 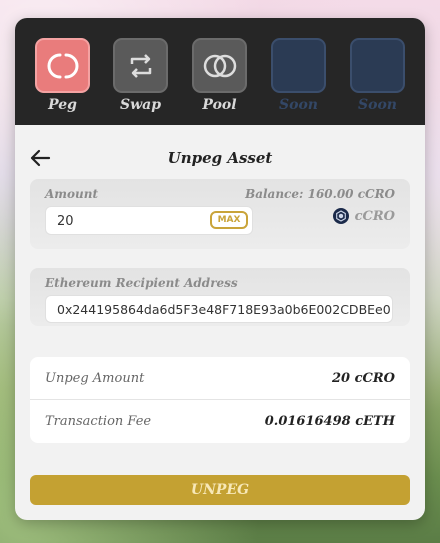 I want to click on nav-item-soon-2: Soon, so click(x=377, y=75).